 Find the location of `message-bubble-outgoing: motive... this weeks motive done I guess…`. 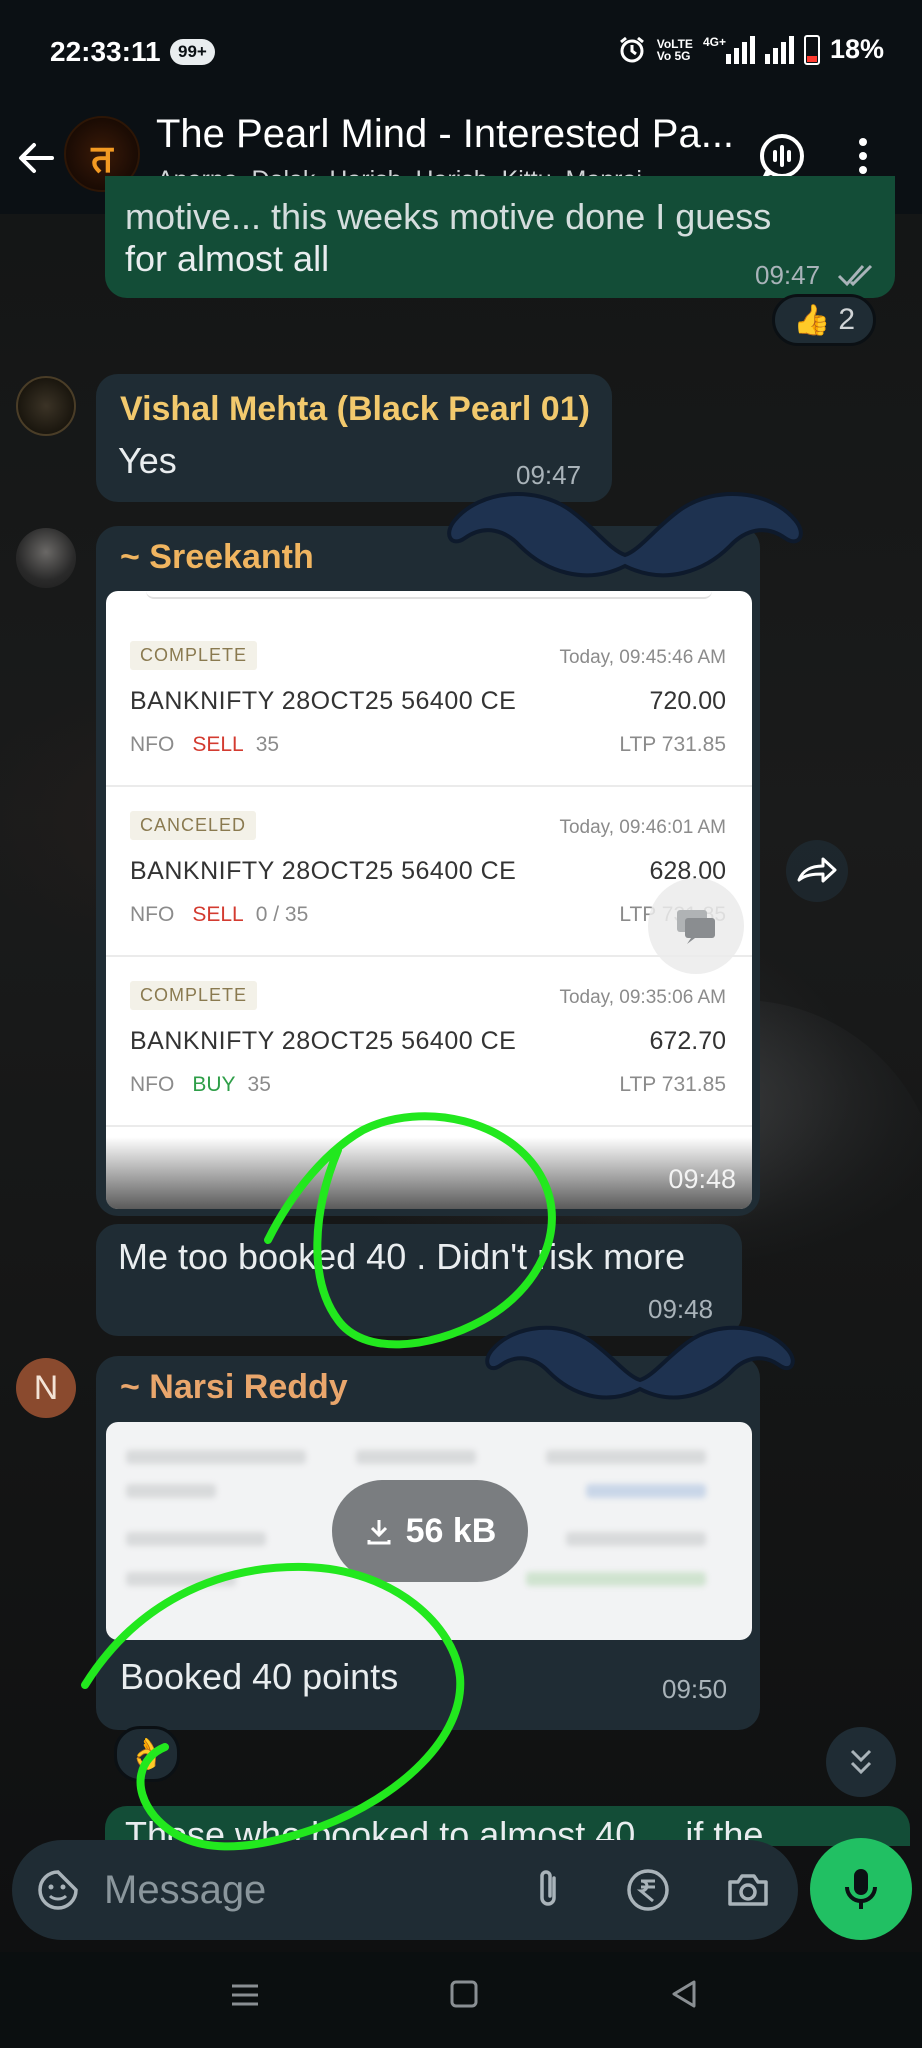

message-bubble-outgoing: motive... this weeks motive done I guess… is located at coordinates (500, 237).